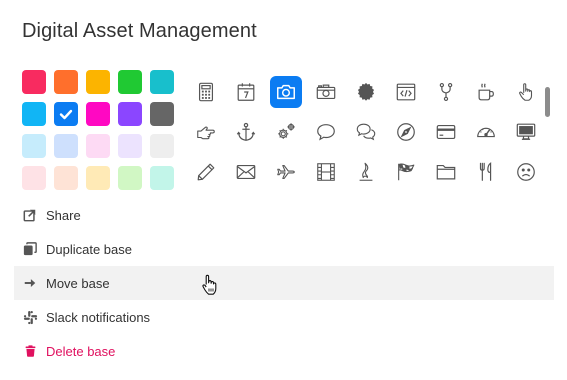  What do you see at coordinates (98, 146) in the screenshot?
I see `color-swatch-light-pink` at bounding box center [98, 146].